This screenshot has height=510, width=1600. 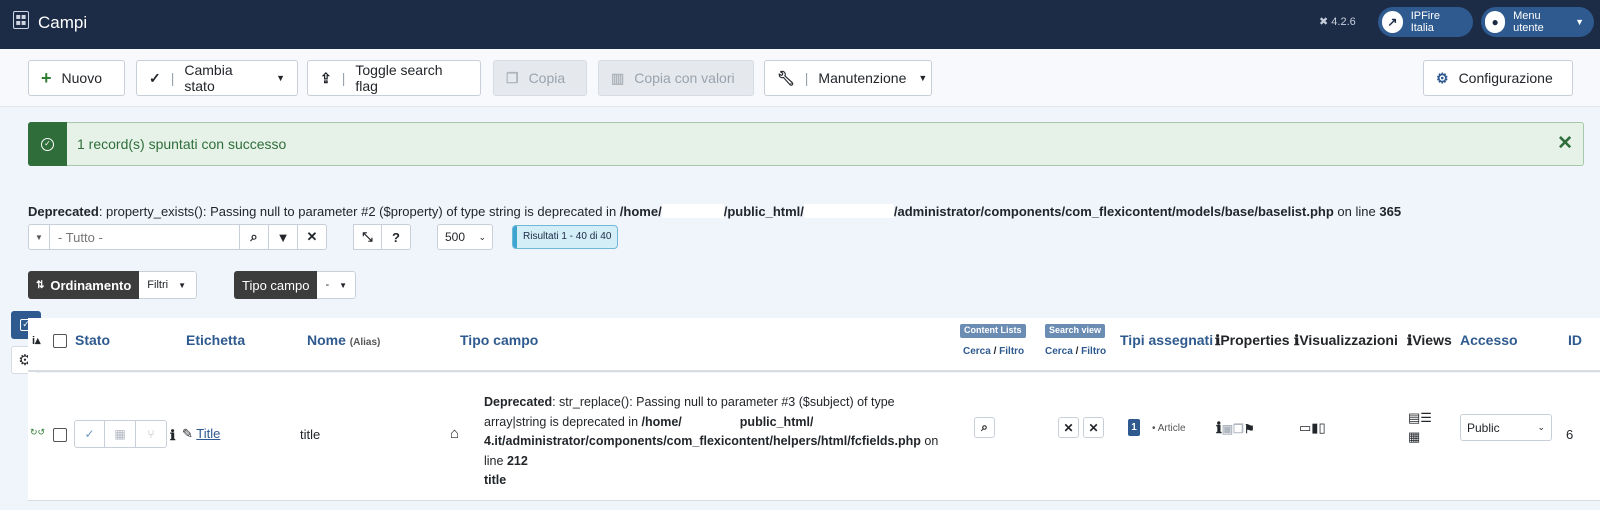 What do you see at coordinates (1166, 340) in the screenshot?
I see `col-assigned-types: Tipi assegnati` at bounding box center [1166, 340].